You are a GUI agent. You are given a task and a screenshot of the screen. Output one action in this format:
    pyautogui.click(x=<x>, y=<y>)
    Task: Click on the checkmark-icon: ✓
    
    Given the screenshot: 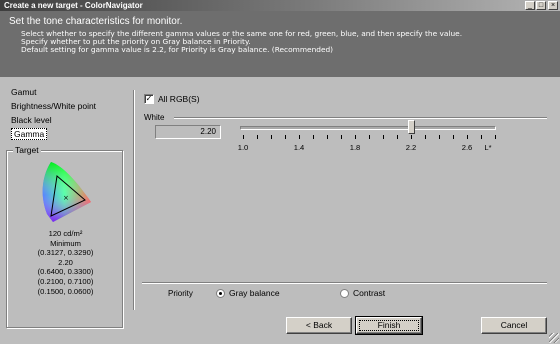 What is the action you would take?
    pyautogui.click(x=149, y=99)
    